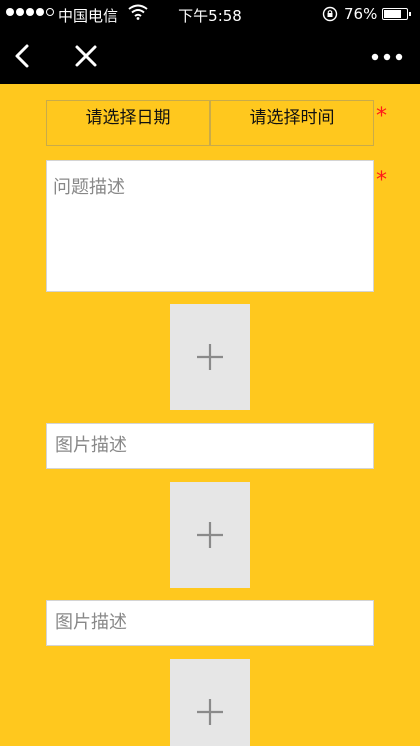  I want to click on battery-icon, so click(396, 14).